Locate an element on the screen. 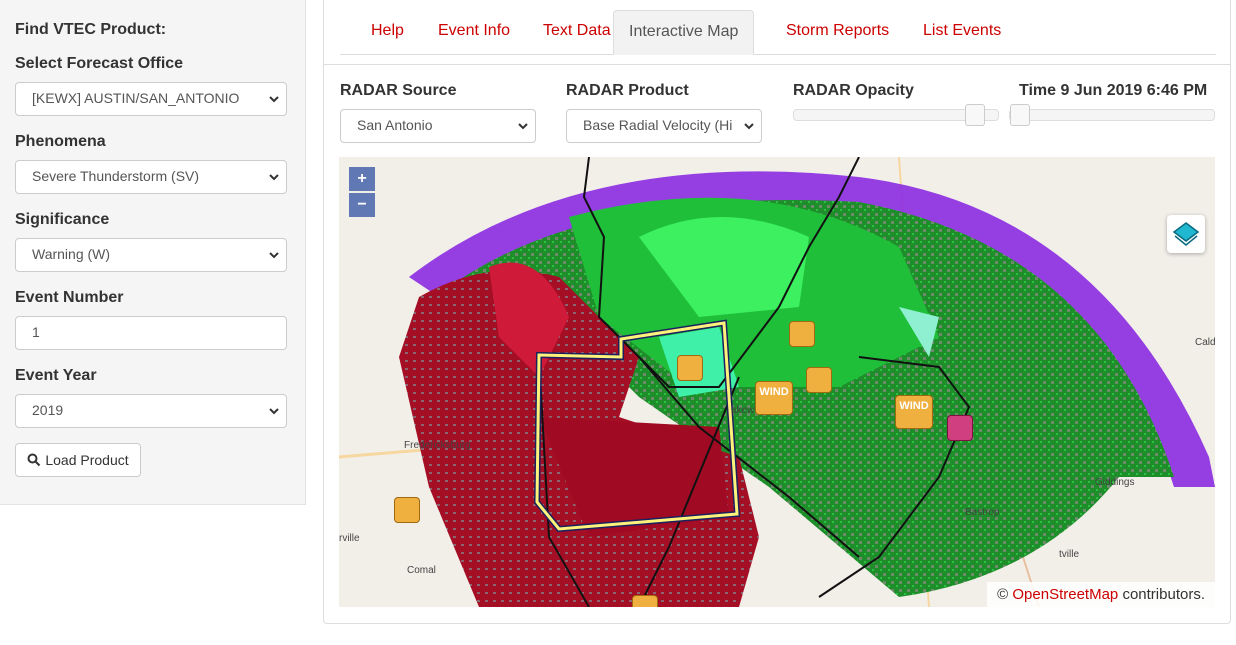  time-slider is located at coordinates (1112, 115).